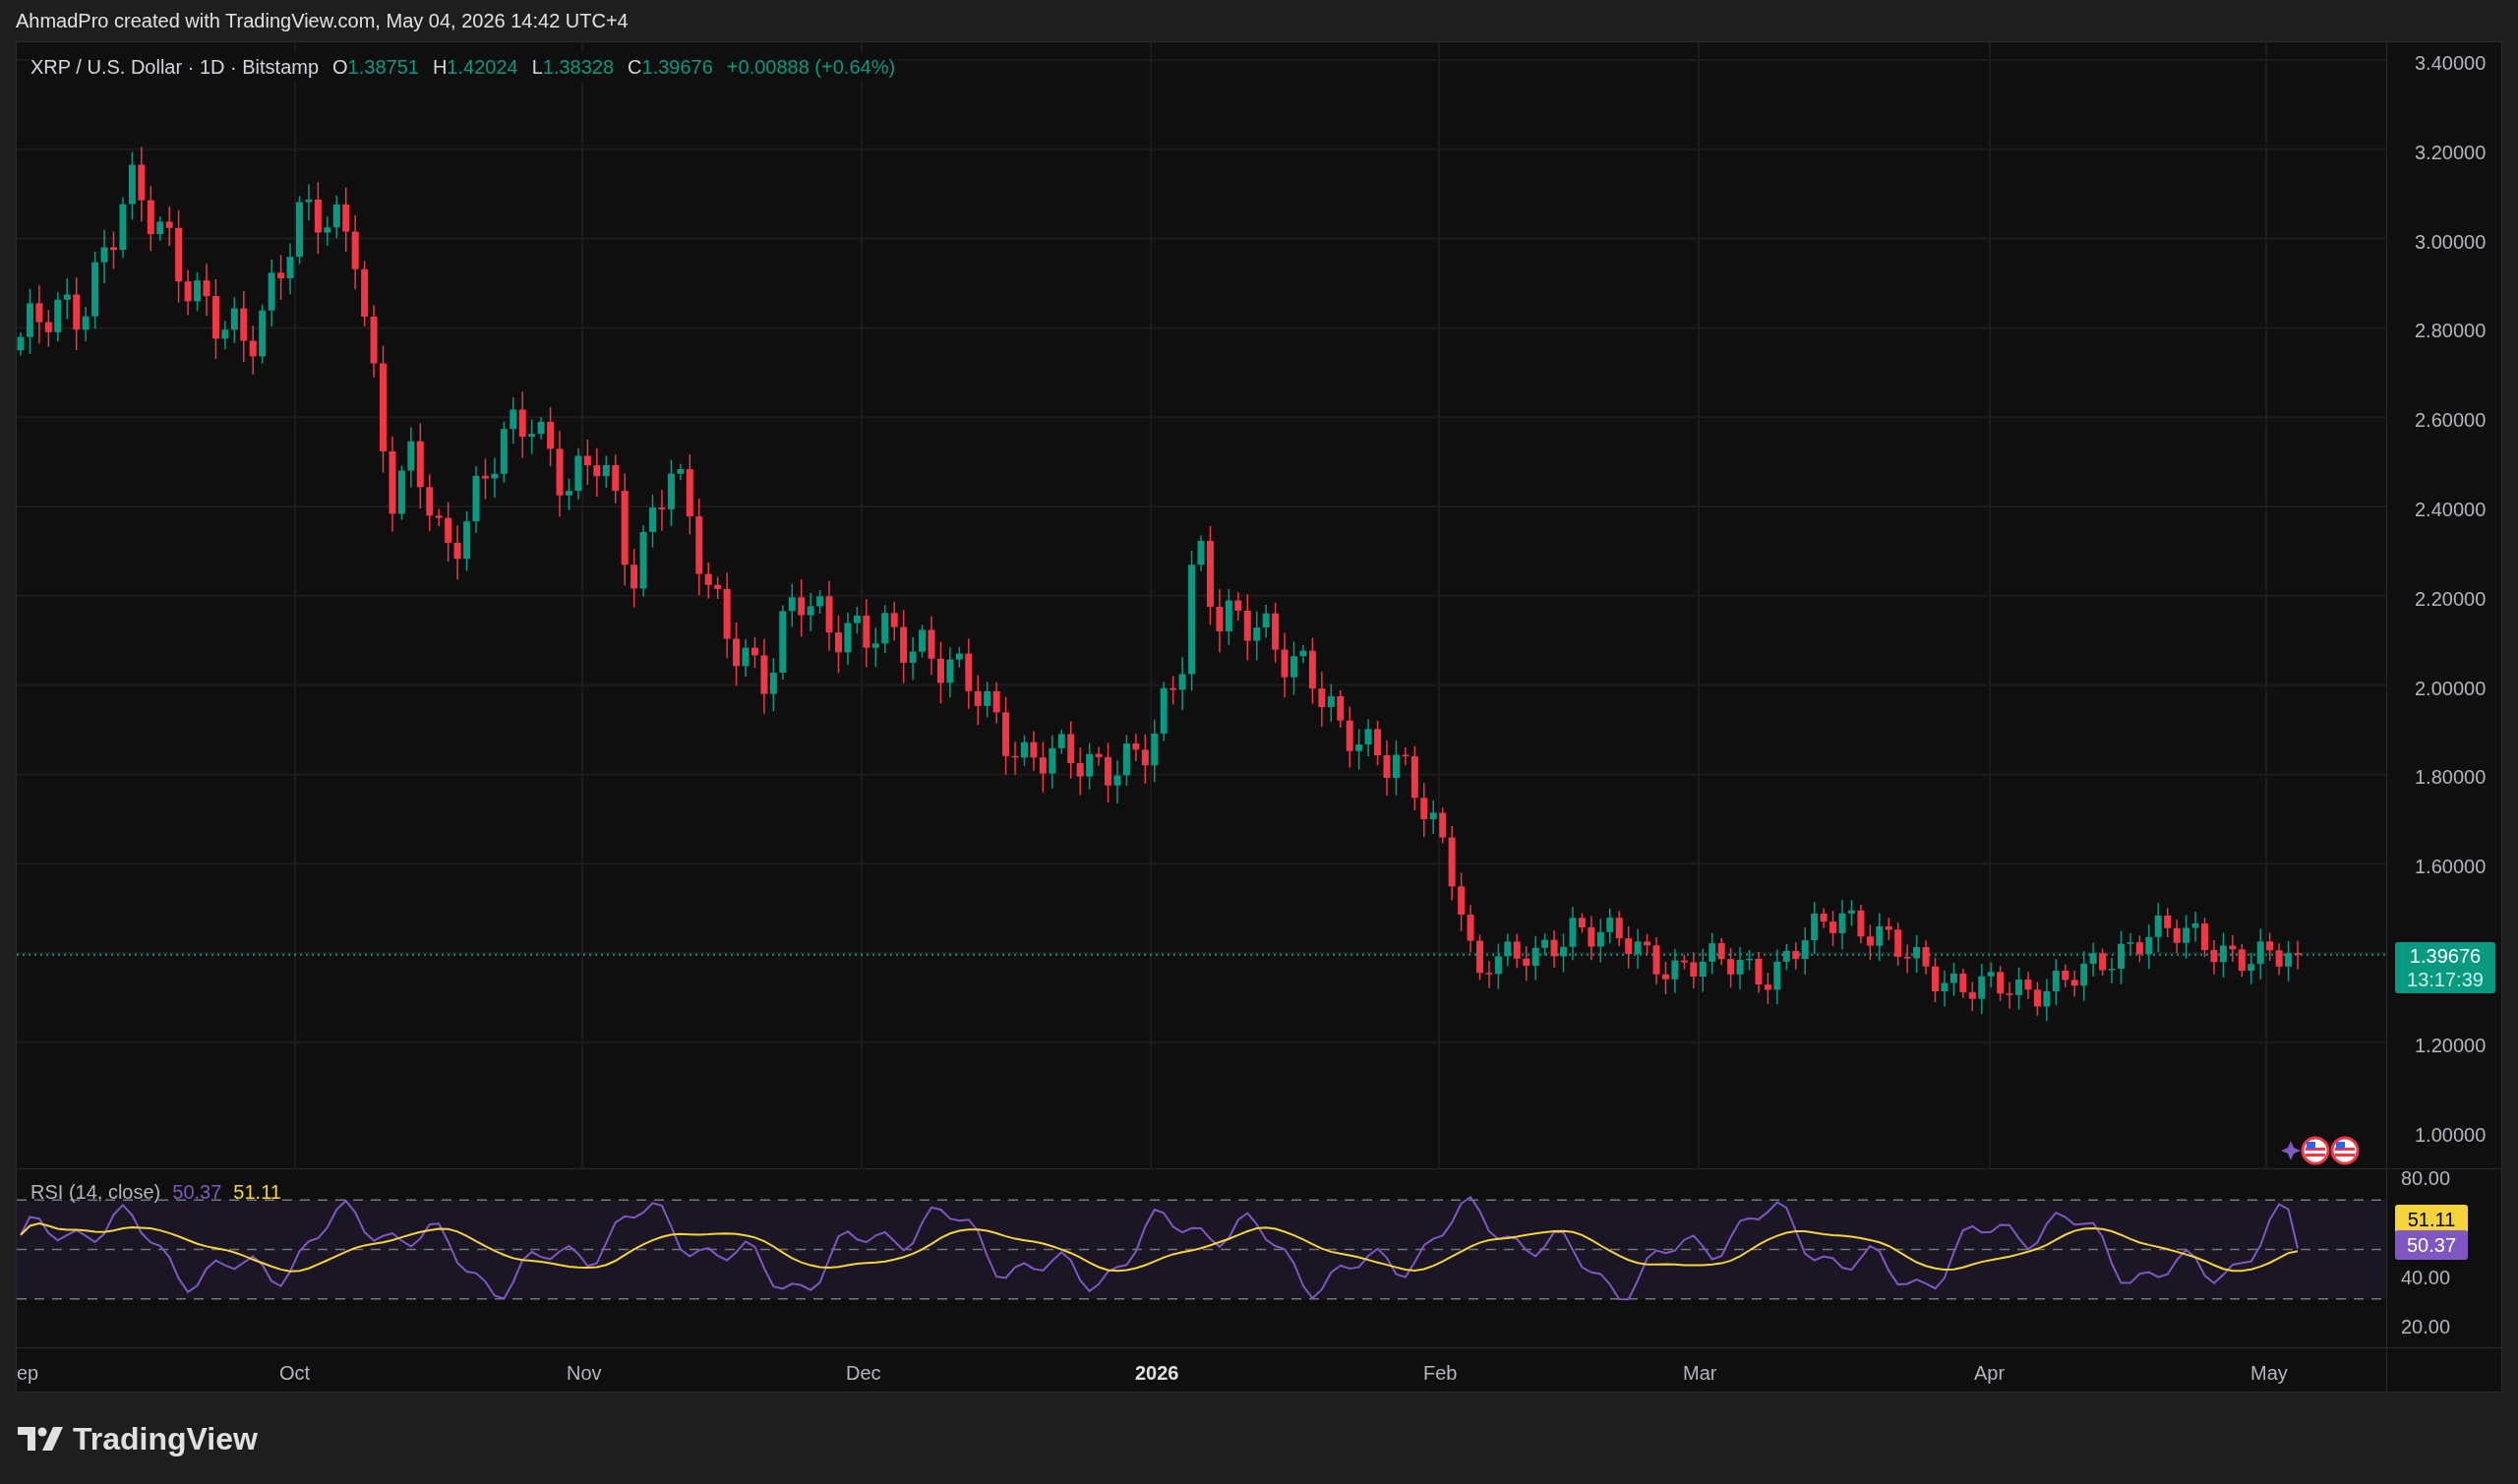  I want to click on sparkle-icon, so click(2291, 1151).